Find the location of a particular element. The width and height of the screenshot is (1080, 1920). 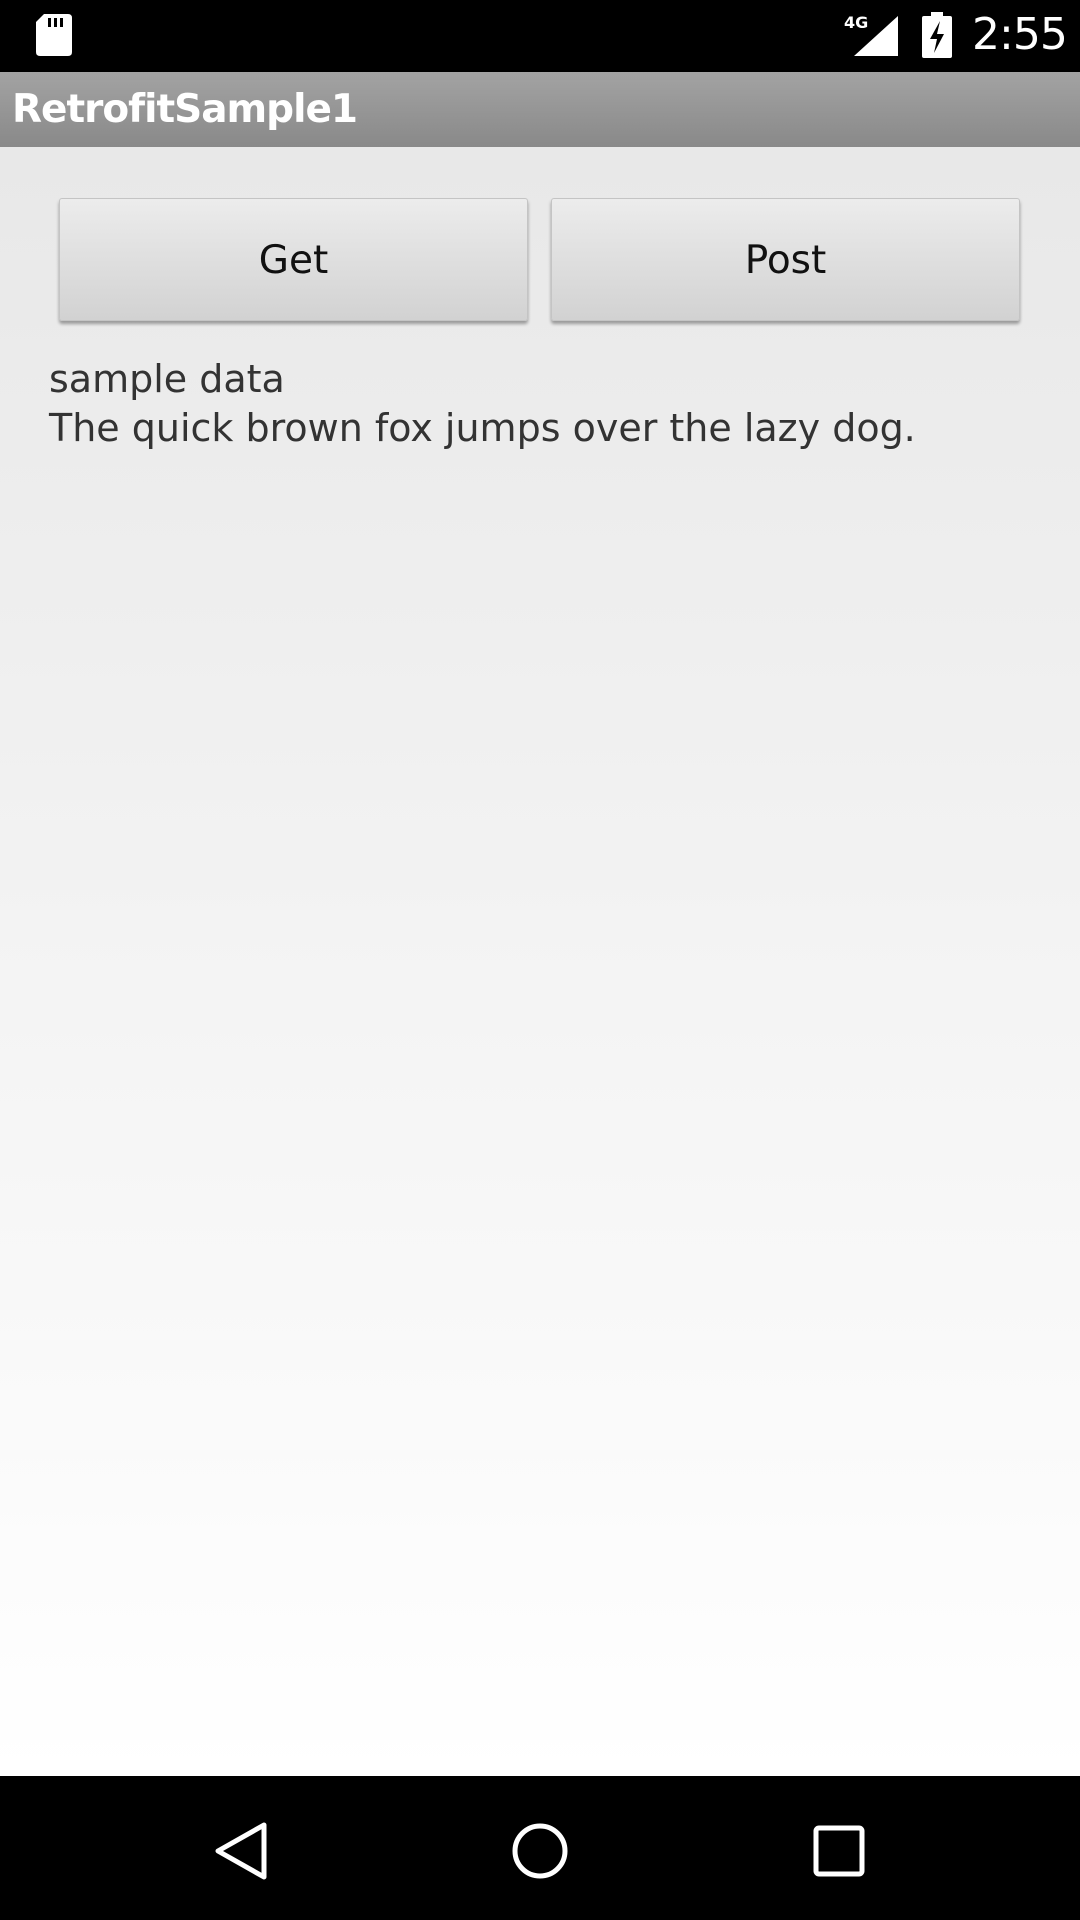

back-icon is located at coordinates (241, 1851).